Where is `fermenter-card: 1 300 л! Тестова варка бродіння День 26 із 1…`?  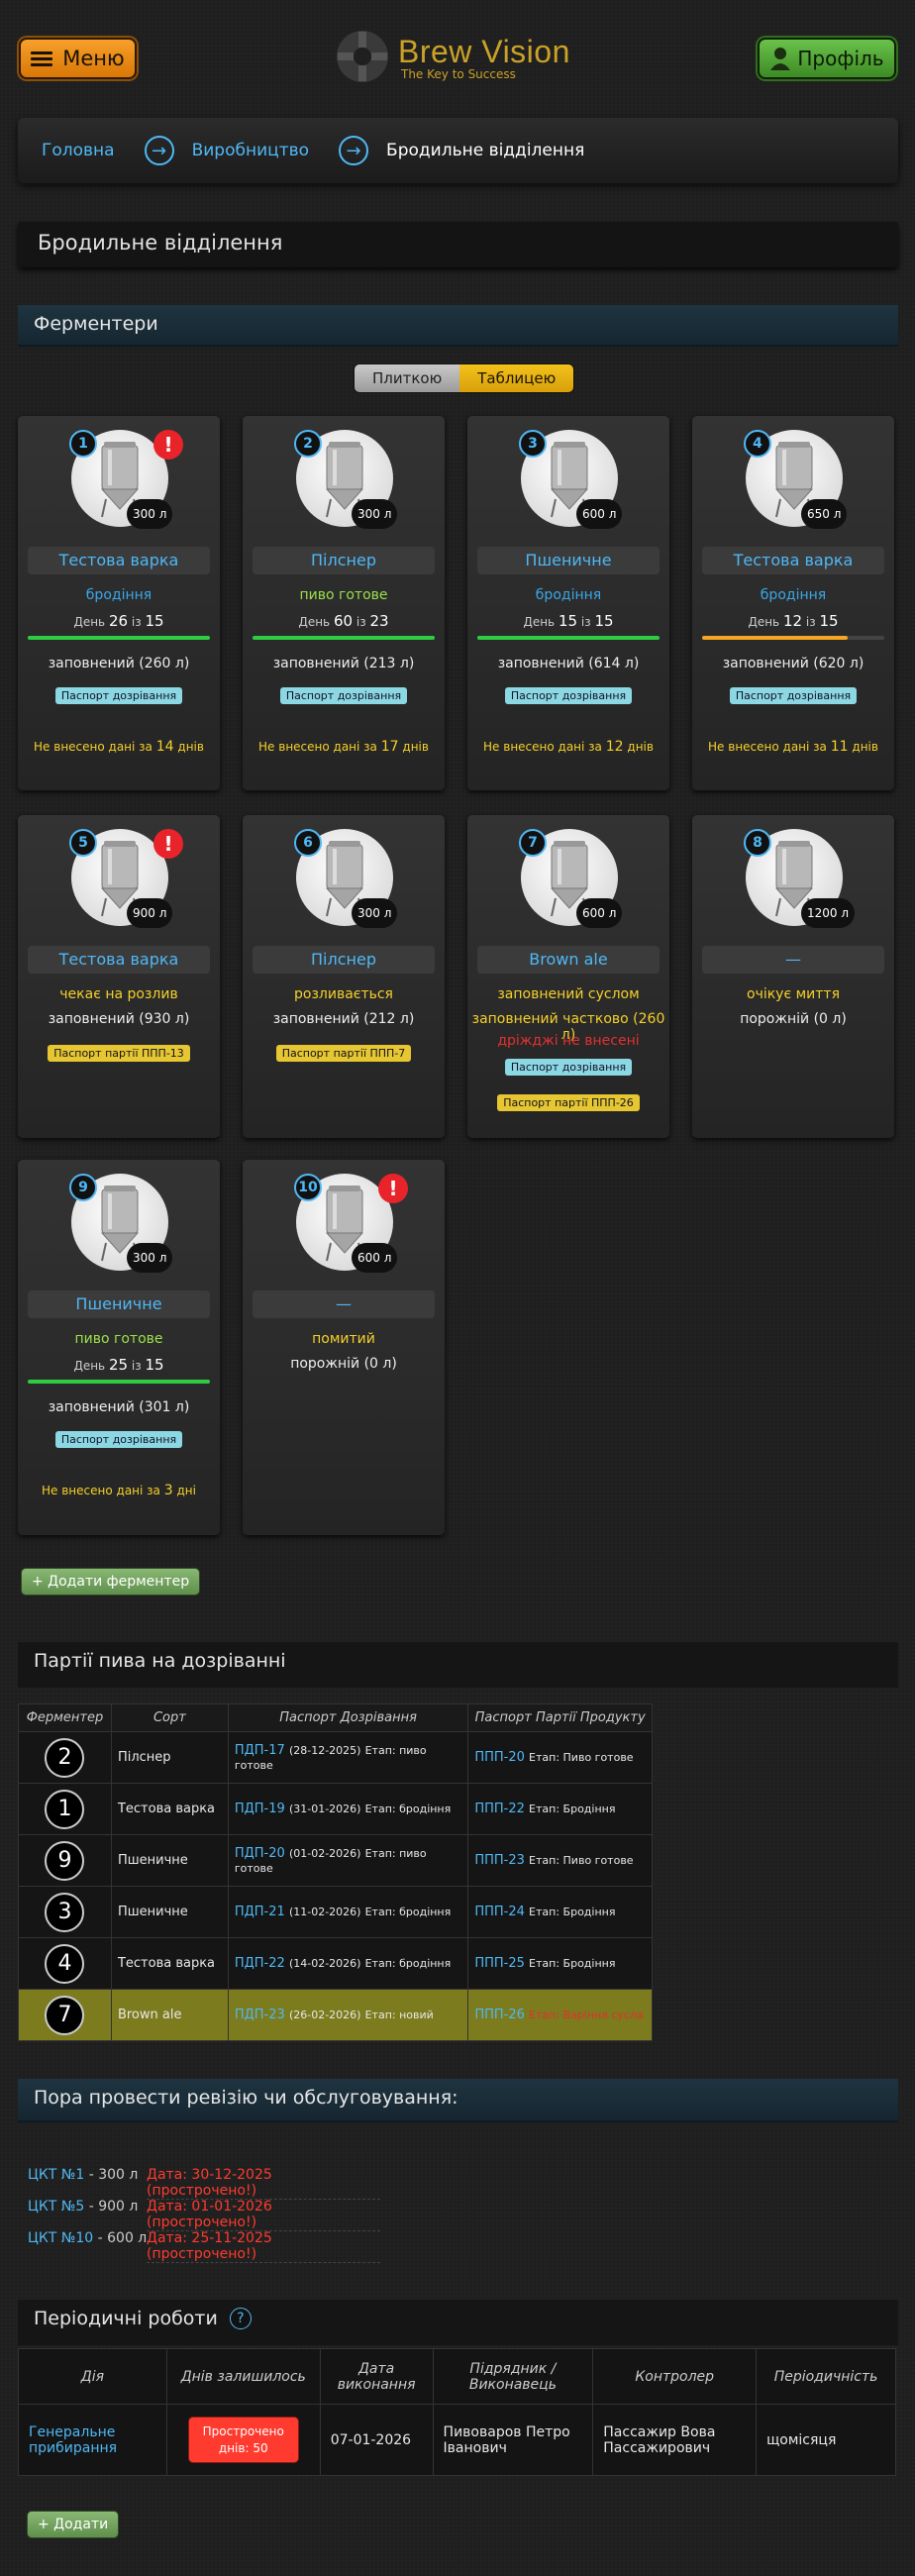 fermenter-card: 1 300 л! Тестова варка бродіння День 26 із 1… is located at coordinates (119, 603).